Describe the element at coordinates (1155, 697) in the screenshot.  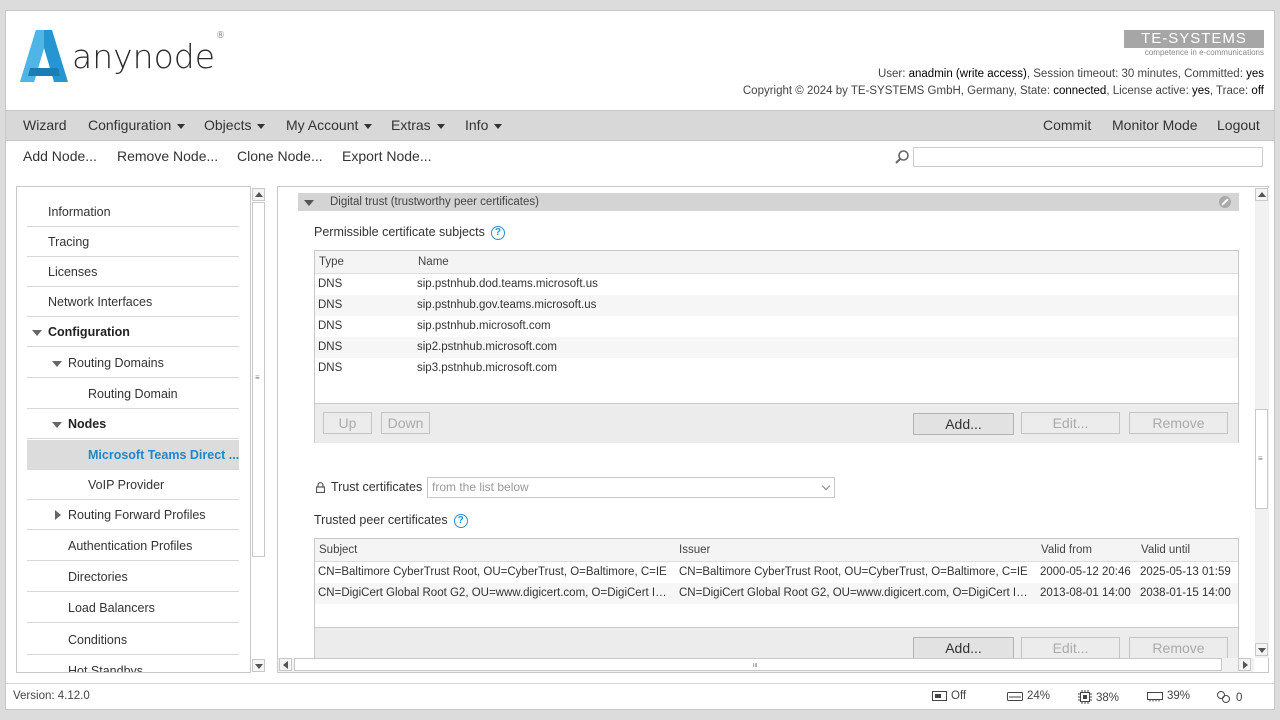
I see `memory-icon` at that location.